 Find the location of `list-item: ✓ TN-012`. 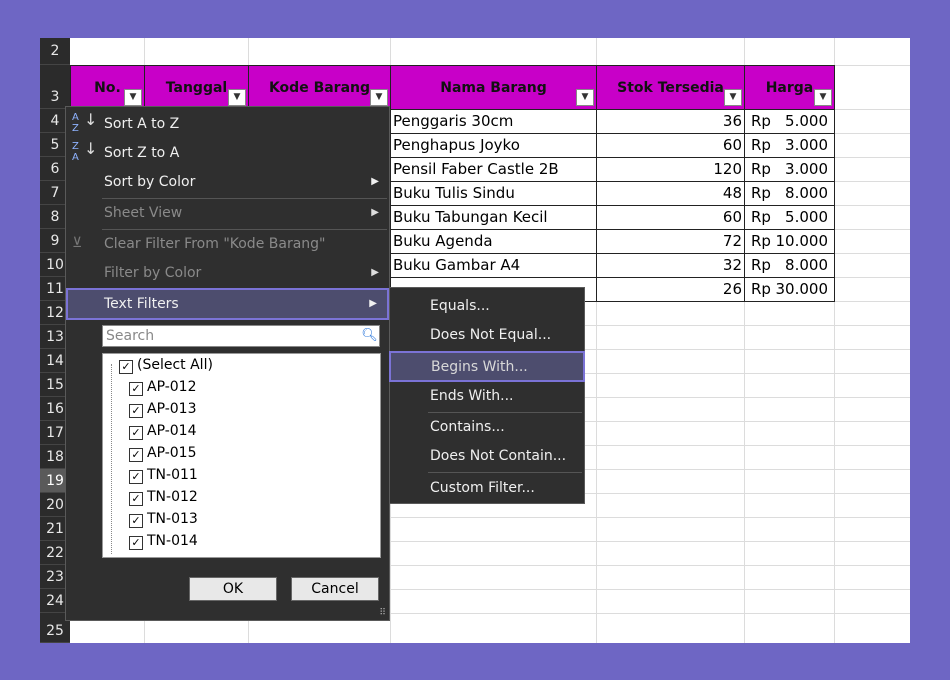

list-item: ✓ TN-012 is located at coordinates (163, 497).